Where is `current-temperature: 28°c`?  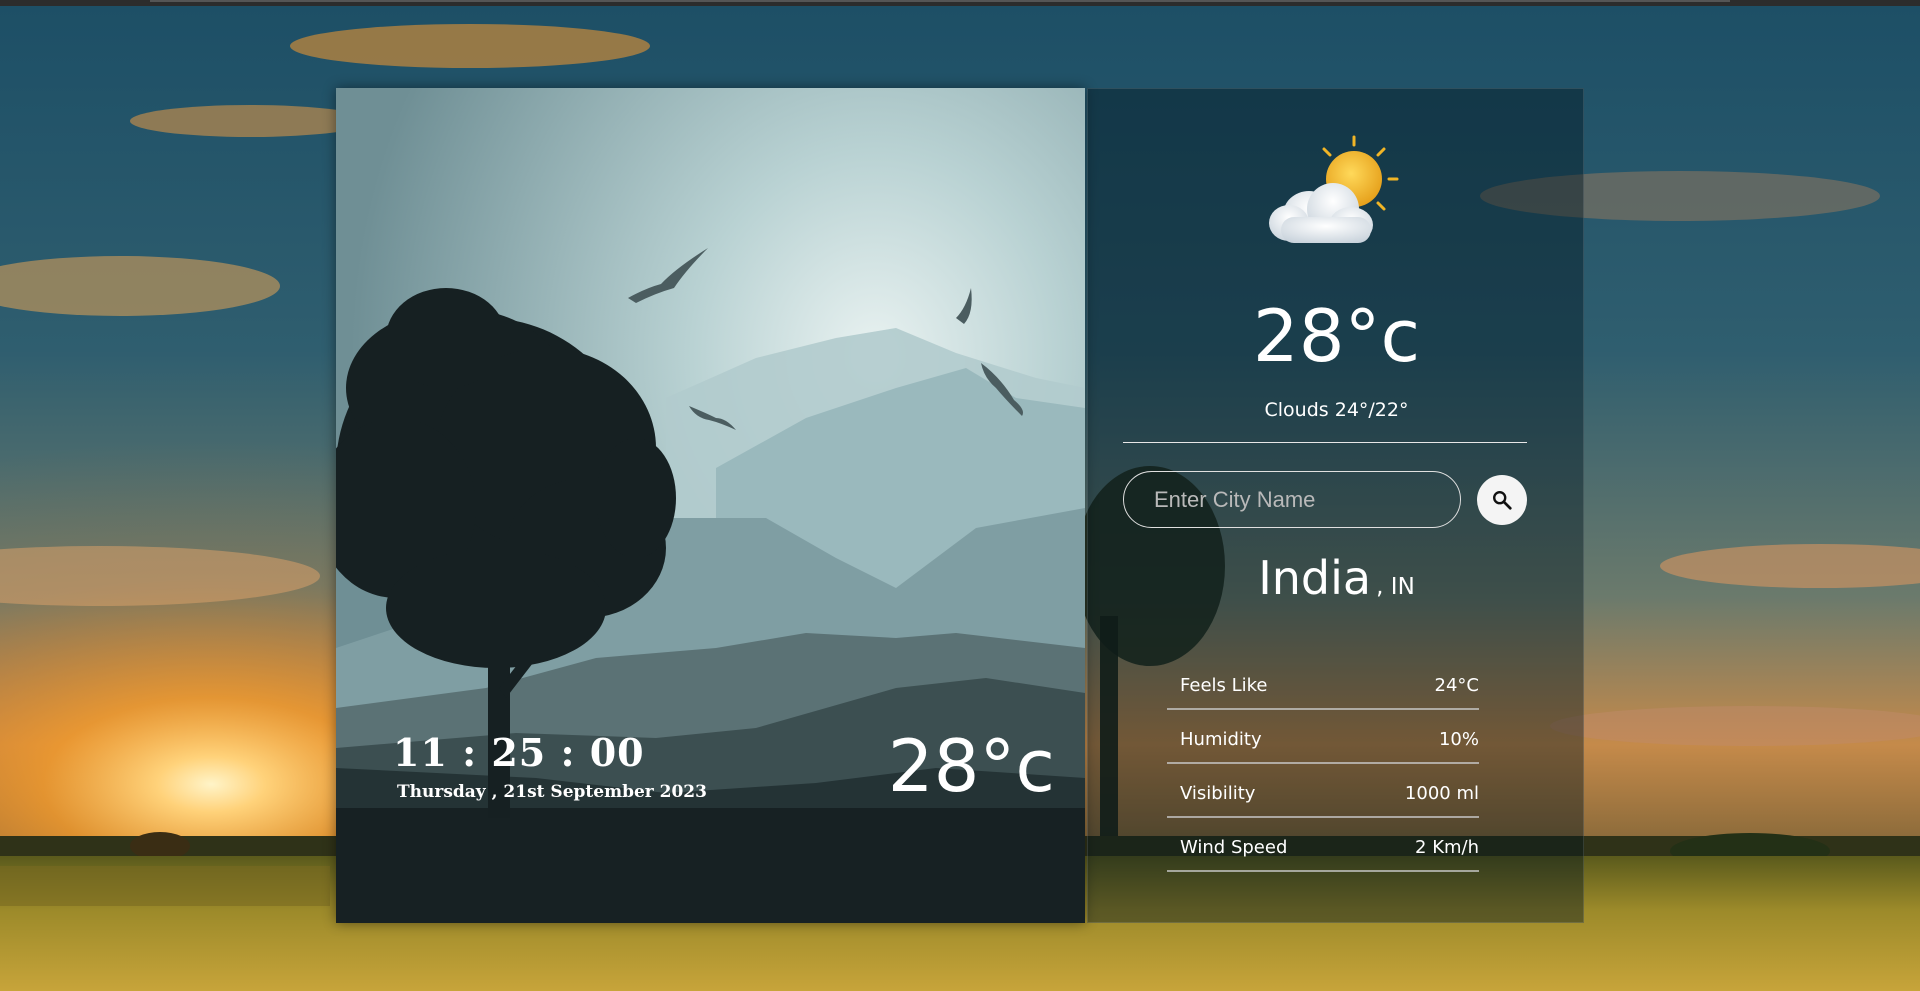
current-temperature: 28°c is located at coordinates (1336, 336).